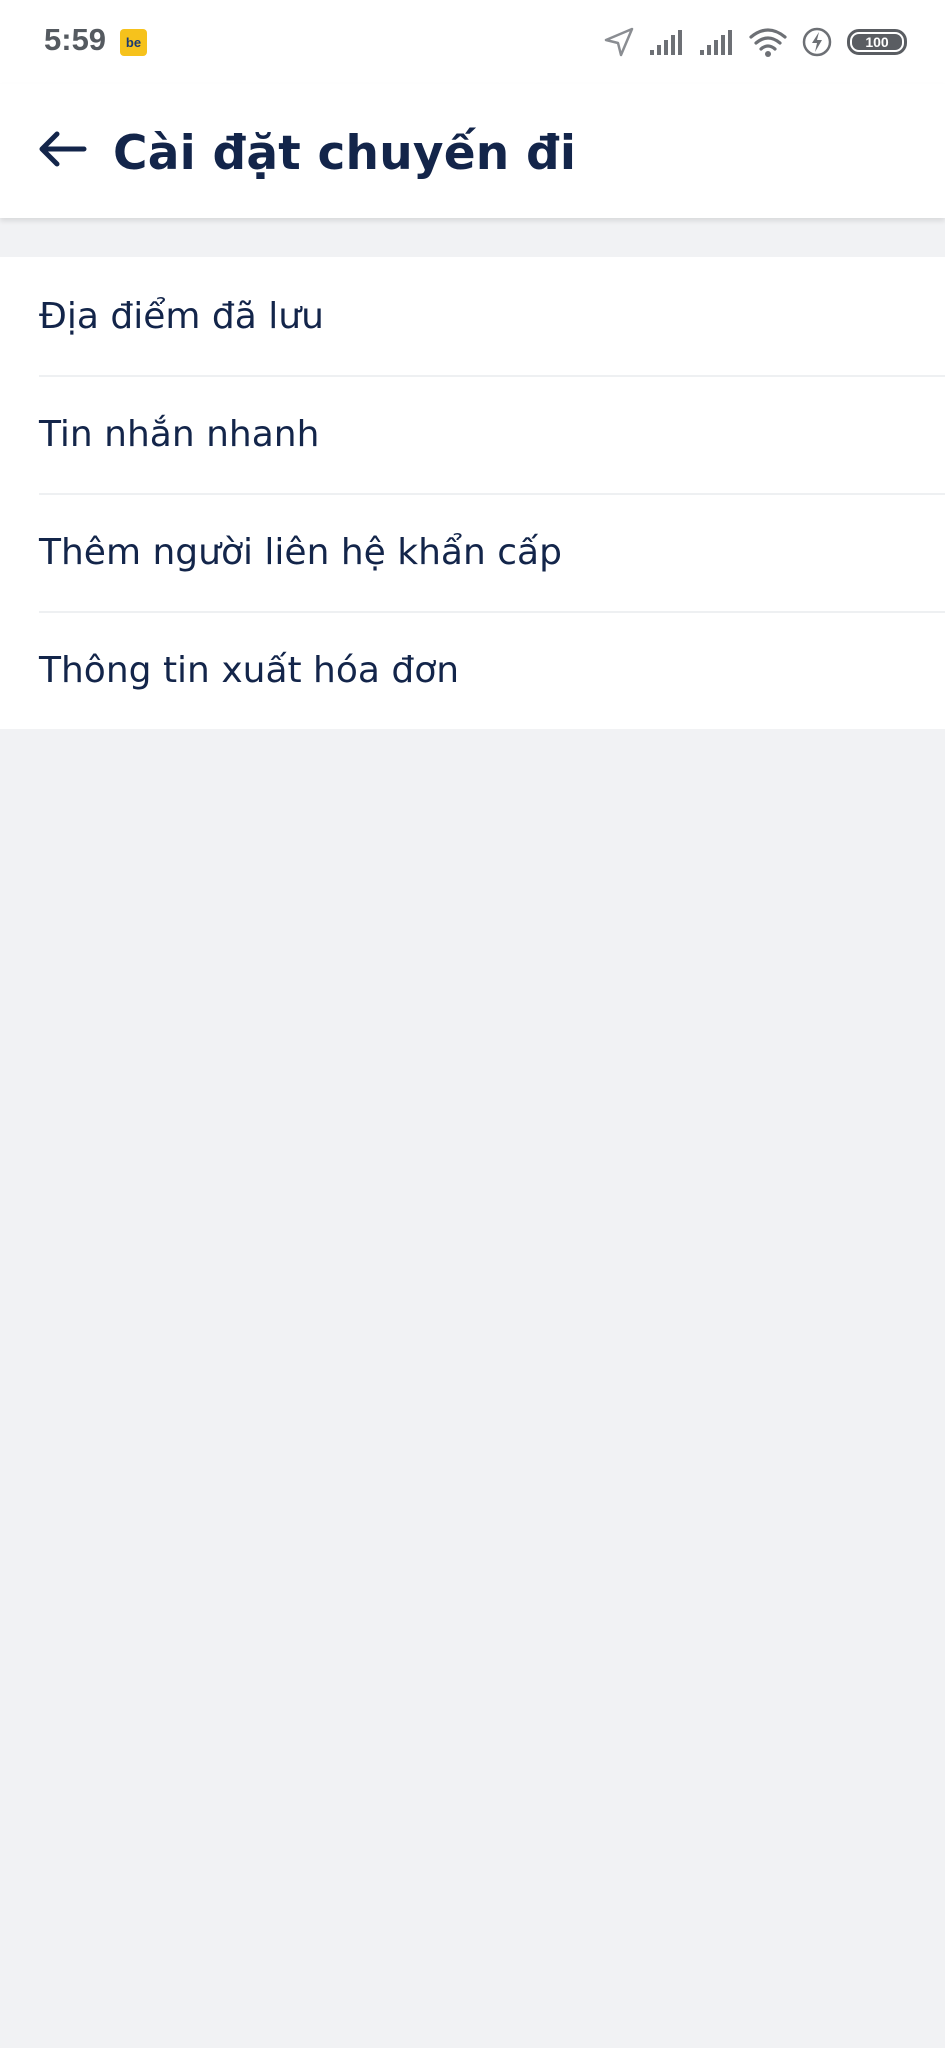 The image size is (945, 2048). I want to click on emergency-contact-item: Thêm người liên hệ khẩn cấp, so click(472, 552).